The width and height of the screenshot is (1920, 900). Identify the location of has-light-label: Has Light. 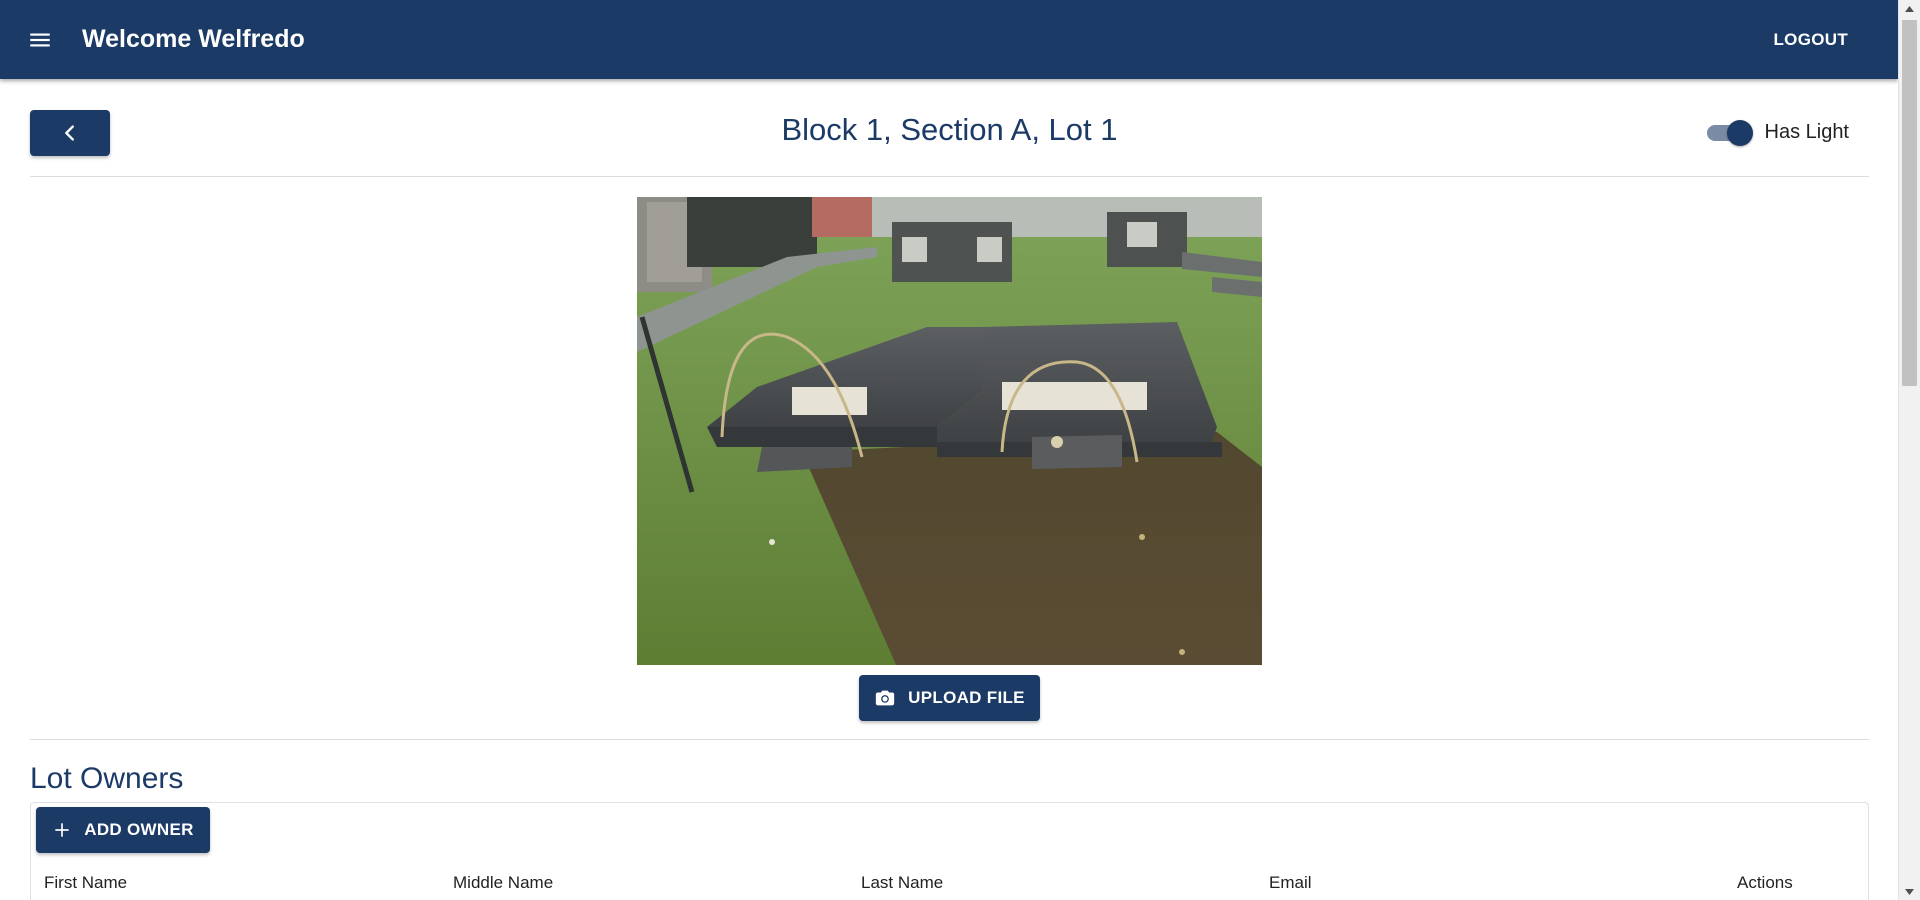
(1807, 131).